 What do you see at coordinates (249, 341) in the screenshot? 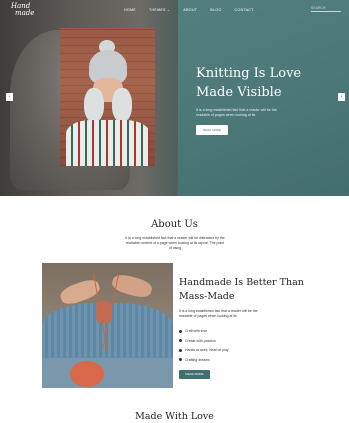
I see `list-item: Create with passion` at bounding box center [249, 341].